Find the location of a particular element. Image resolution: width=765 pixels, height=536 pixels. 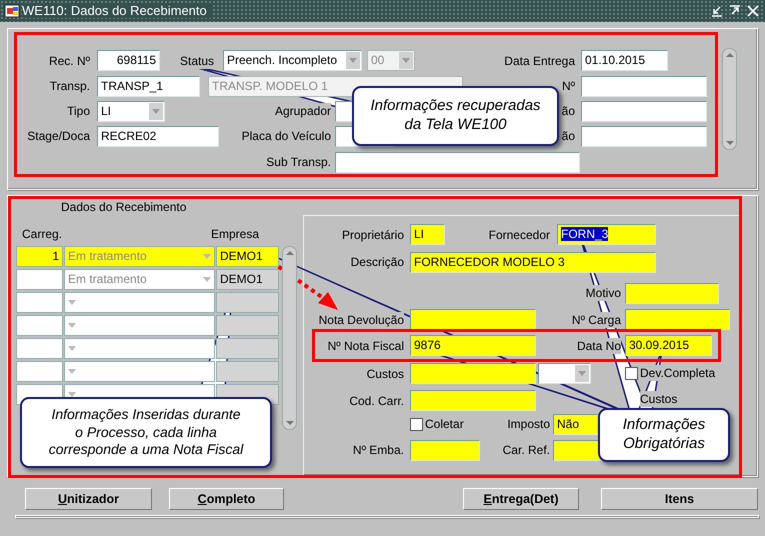

input-field: LI is located at coordinates (427, 234).